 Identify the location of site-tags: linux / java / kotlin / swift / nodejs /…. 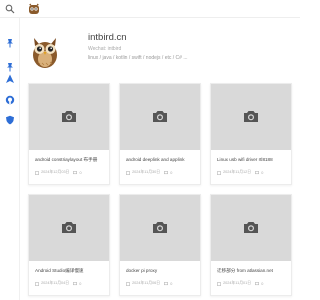
(138, 58).